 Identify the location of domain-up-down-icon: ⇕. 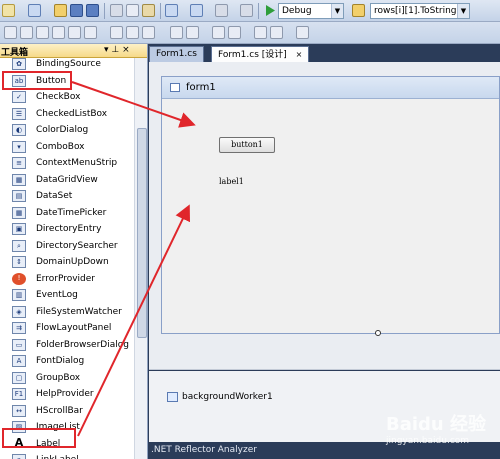
(19, 262).